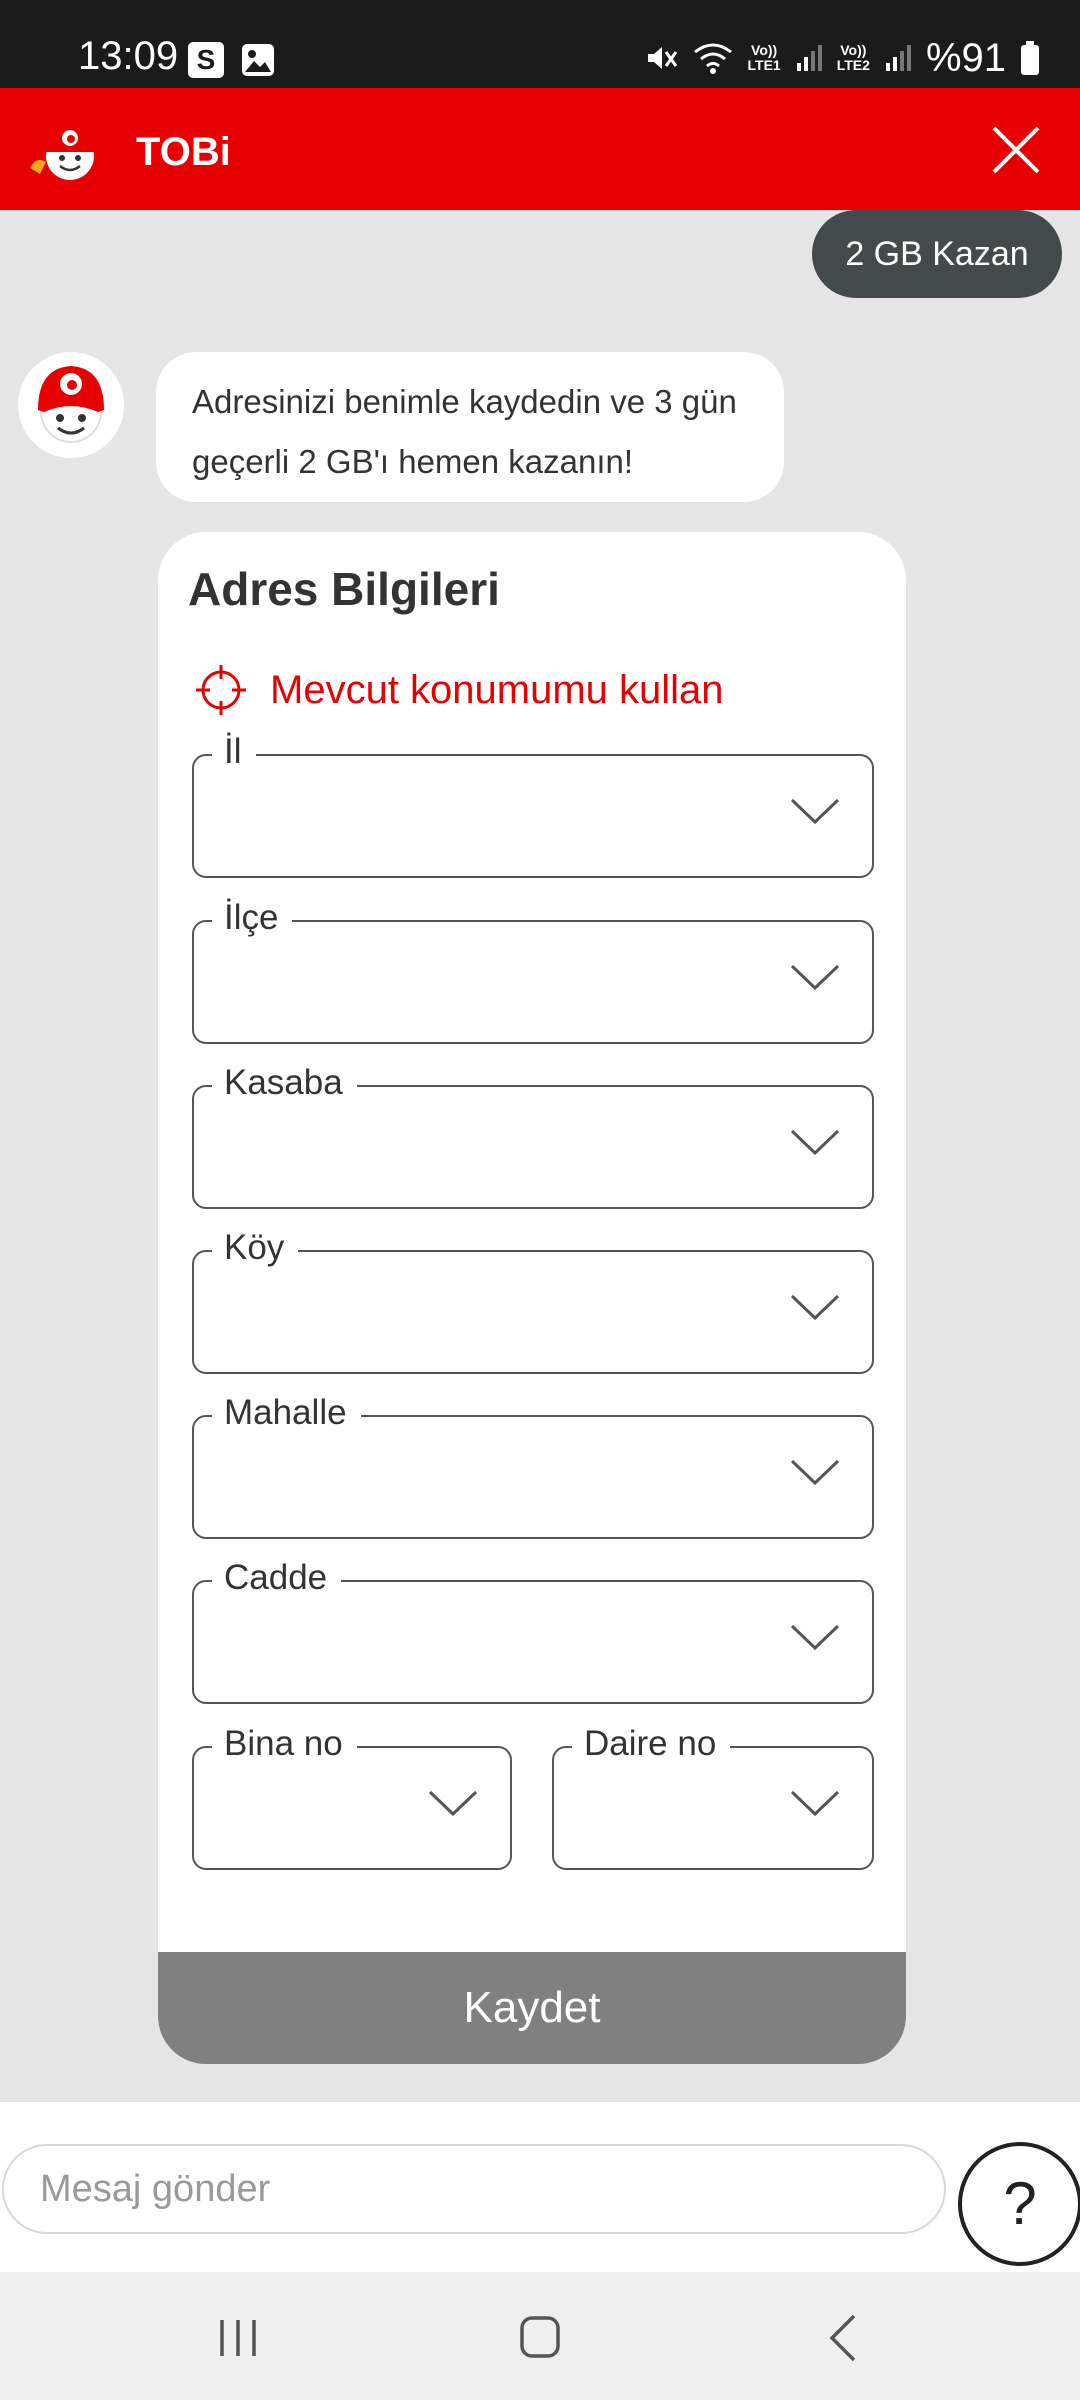 Image resolution: width=1080 pixels, height=2400 pixels. I want to click on save-button: Kaydet, so click(532, 2008).